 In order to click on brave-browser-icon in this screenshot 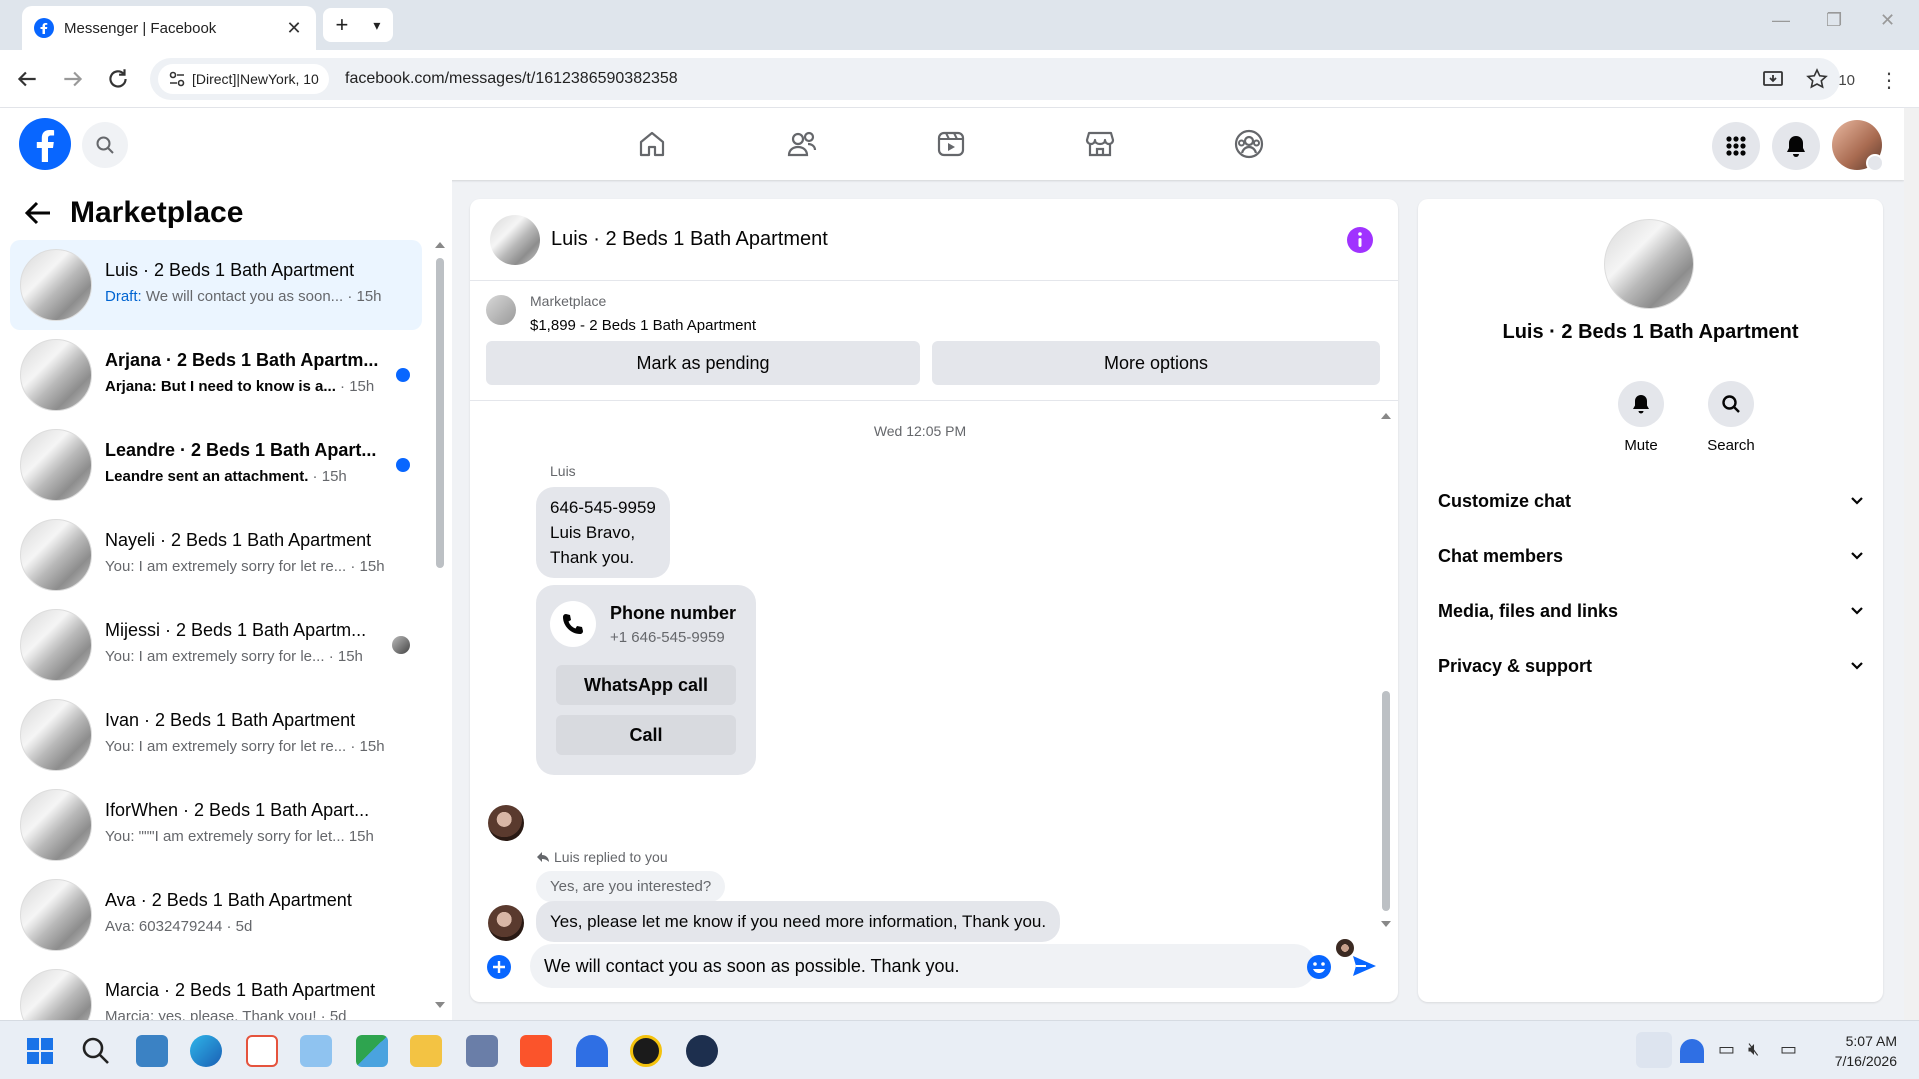, I will do `click(536, 1051)`.